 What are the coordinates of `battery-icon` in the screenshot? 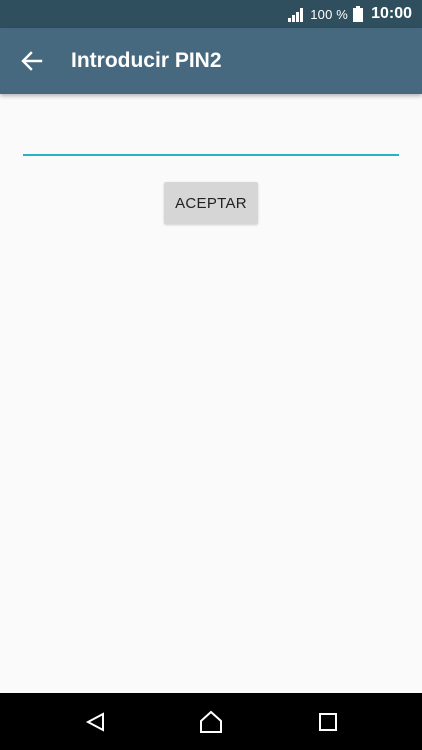 It's located at (358, 14).